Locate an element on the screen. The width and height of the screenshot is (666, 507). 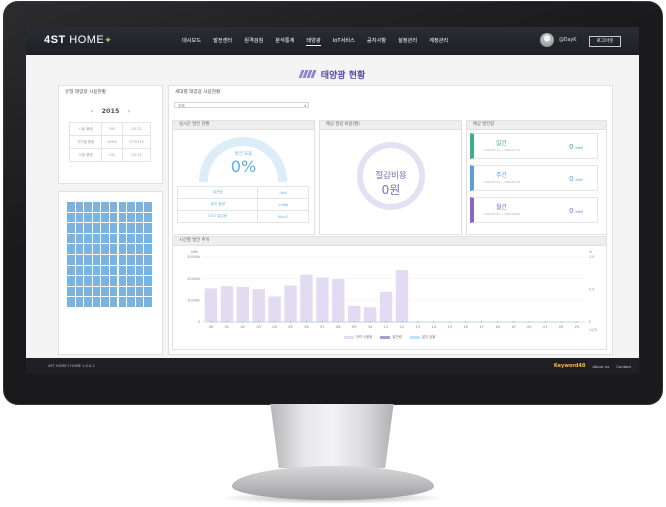
contact-link: Contact is located at coordinates (623, 366).